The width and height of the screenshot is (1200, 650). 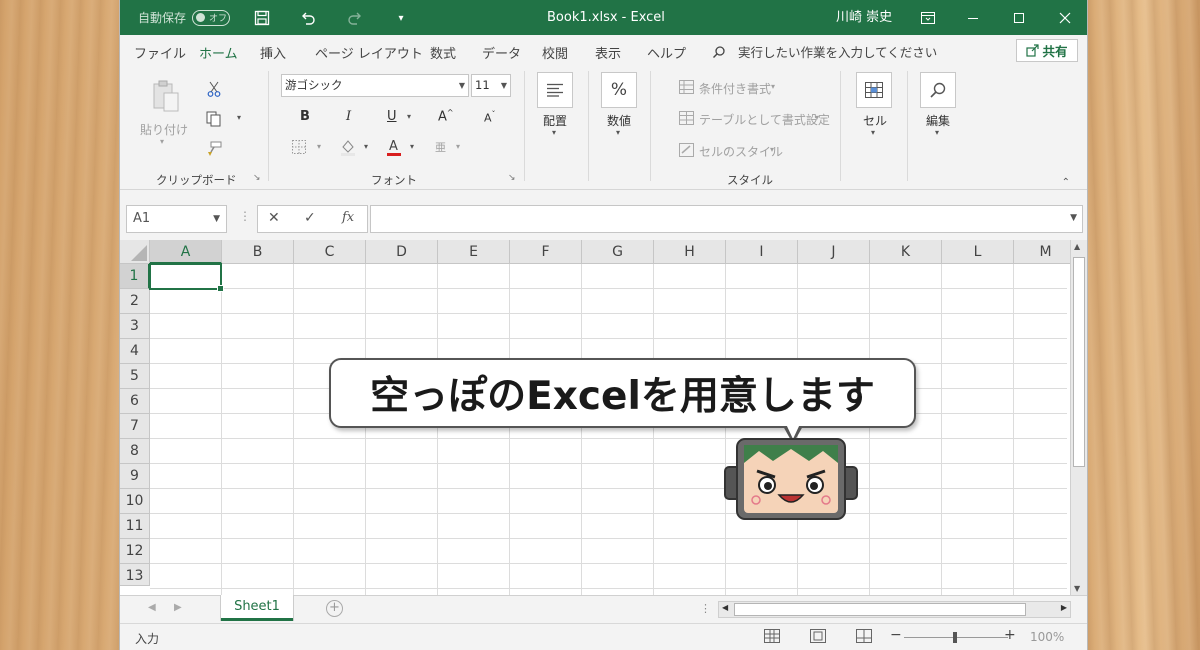 What do you see at coordinates (686, 150) in the screenshot?
I see `cell-styles-icon` at bounding box center [686, 150].